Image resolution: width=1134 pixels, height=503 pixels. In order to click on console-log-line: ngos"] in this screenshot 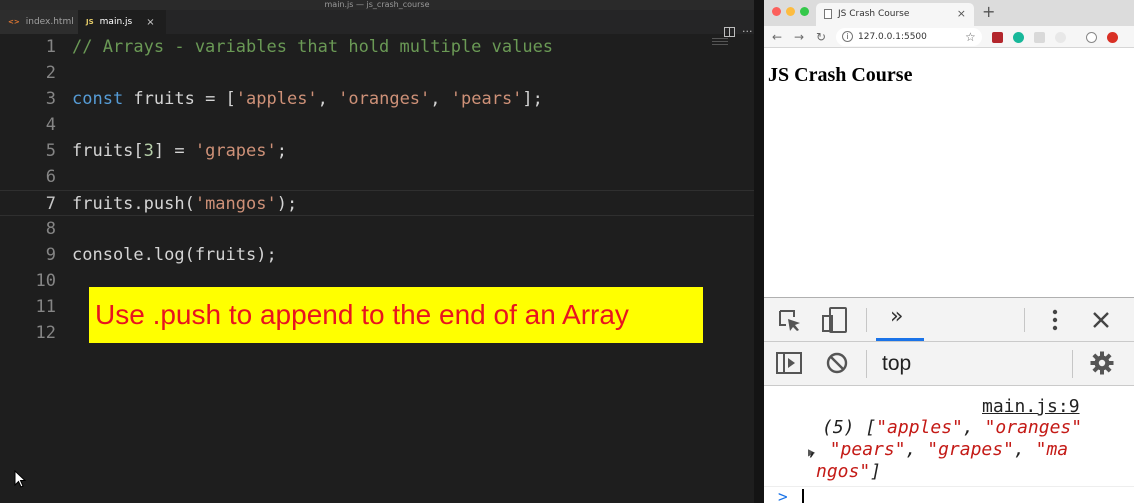, I will do `click(849, 471)`.